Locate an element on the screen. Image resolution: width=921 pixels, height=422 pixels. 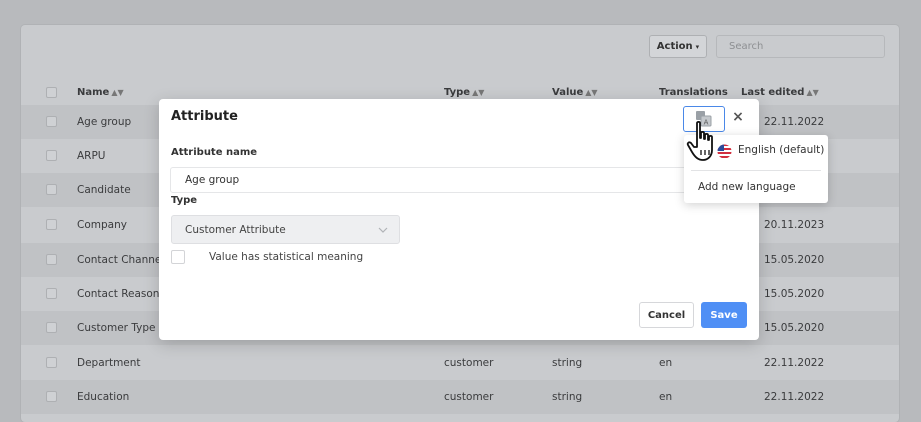
chevron-down-icon is located at coordinates (383, 230).